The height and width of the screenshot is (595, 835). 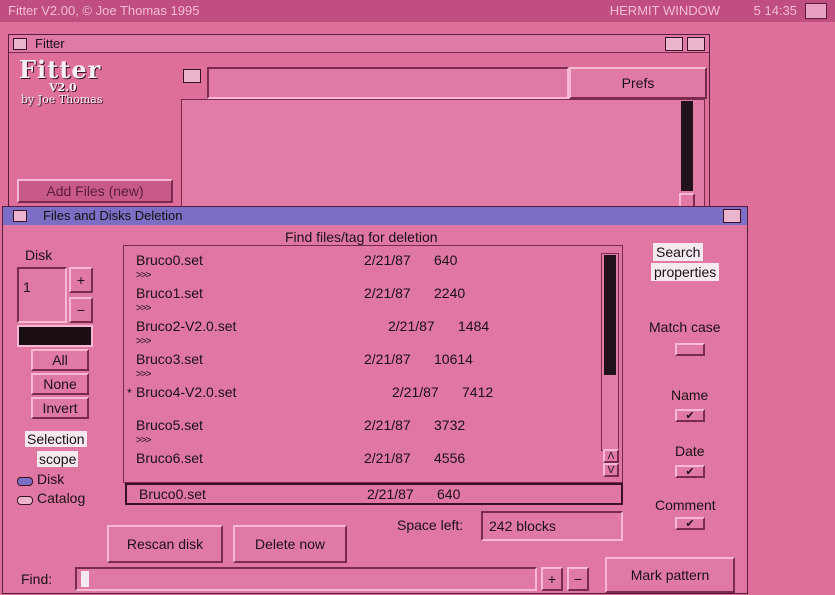 I want to click on space-left-value: 242 blocks, so click(x=522, y=526).